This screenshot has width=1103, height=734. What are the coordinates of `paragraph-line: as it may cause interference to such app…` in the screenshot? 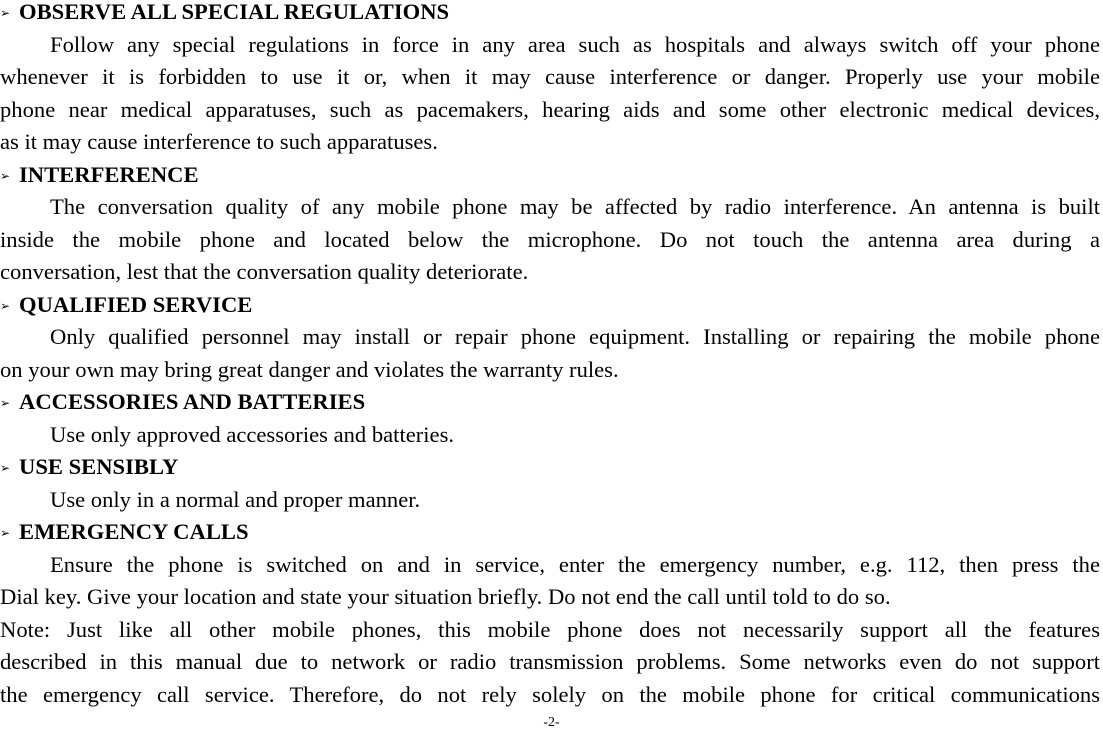 It's located at (219, 141).